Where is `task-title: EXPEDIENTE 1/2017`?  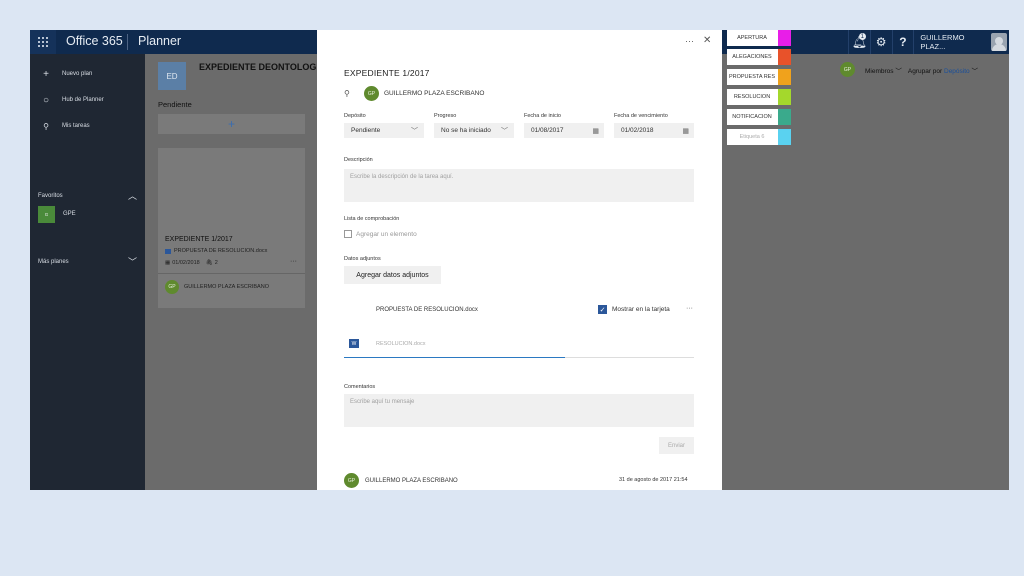 task-title: EXPEDIENTE 1/2017 is located at coordinates (387, 73).